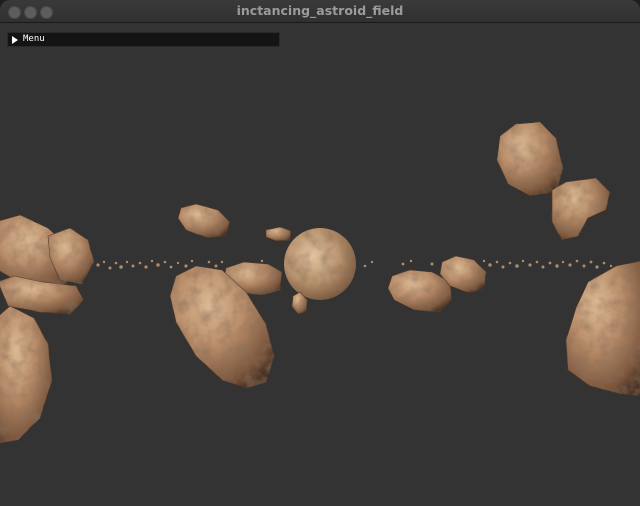 The height and width of the screenshot is (506, 640). What do you see at coordinates (143, 39) in the screenshot?
I see `menu-collapsible-header: Menu` at bounding box center [143, 39].